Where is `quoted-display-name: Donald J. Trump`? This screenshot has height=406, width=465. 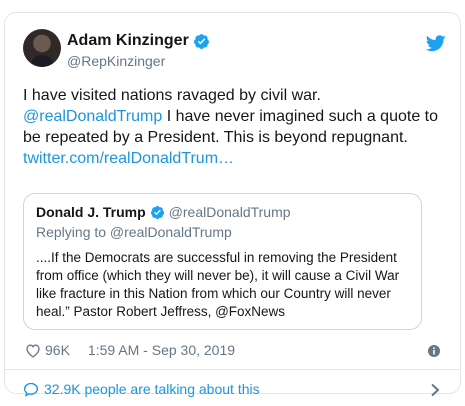
quoted-display-name: Donald J. Trump is located at coordinates (91, 212).